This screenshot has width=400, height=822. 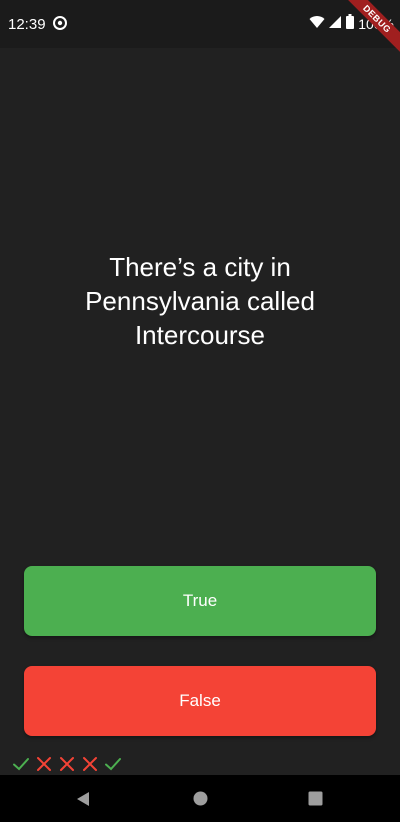 I want to click on recents-icon, so click(x=315, y=801).